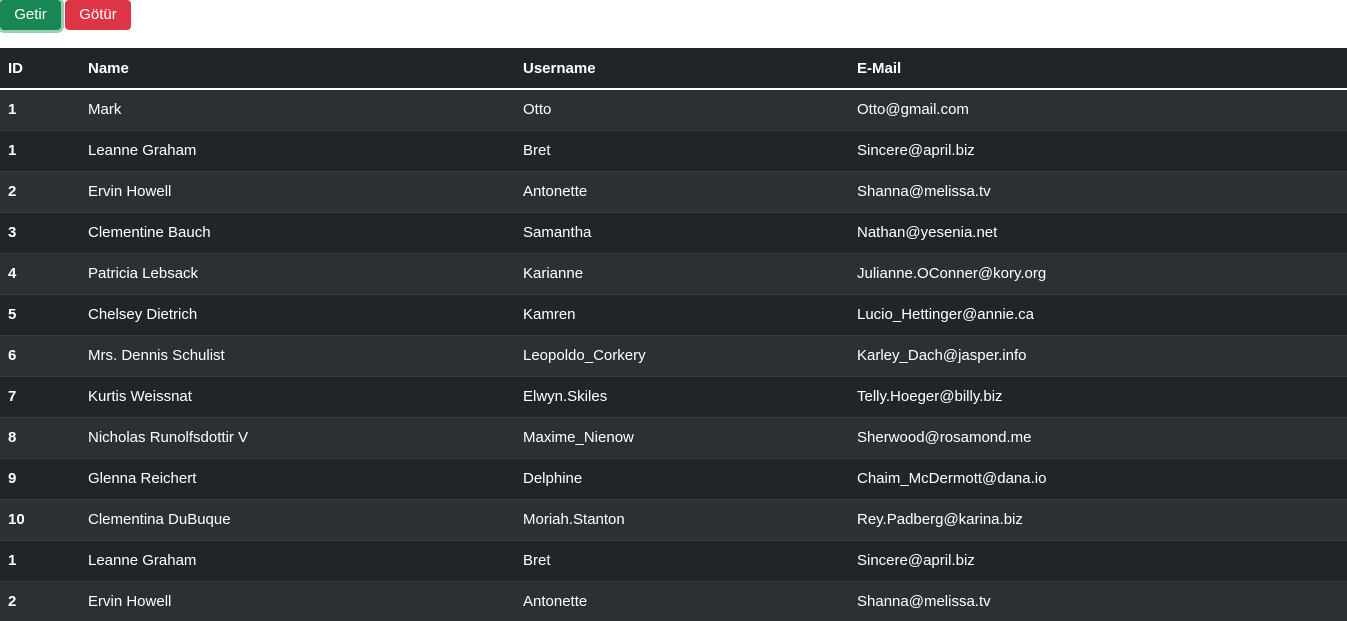  Describe the element at coordinates (40, 438) in the screenshot. I see `cell-id: 8` at that location.